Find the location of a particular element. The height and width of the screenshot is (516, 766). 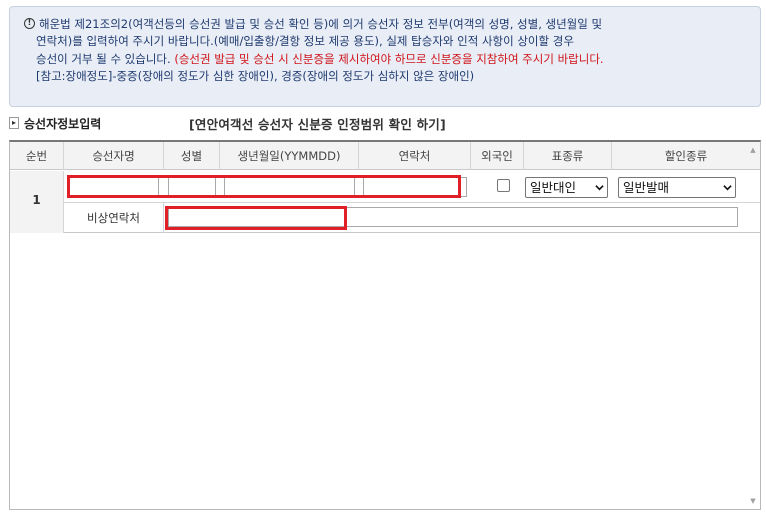

notice-line-3: 승선이 거부 될 수 있습니다. is located at coordinates (103, 58).